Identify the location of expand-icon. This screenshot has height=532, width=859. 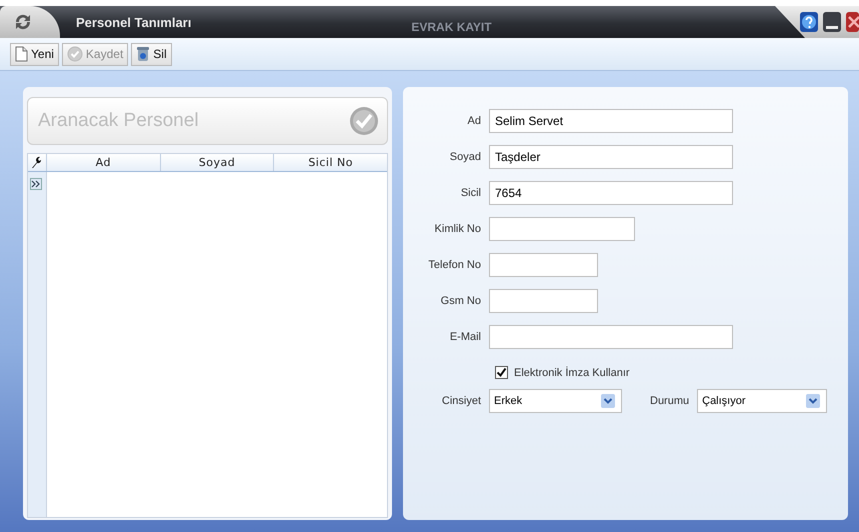
(36, 184).